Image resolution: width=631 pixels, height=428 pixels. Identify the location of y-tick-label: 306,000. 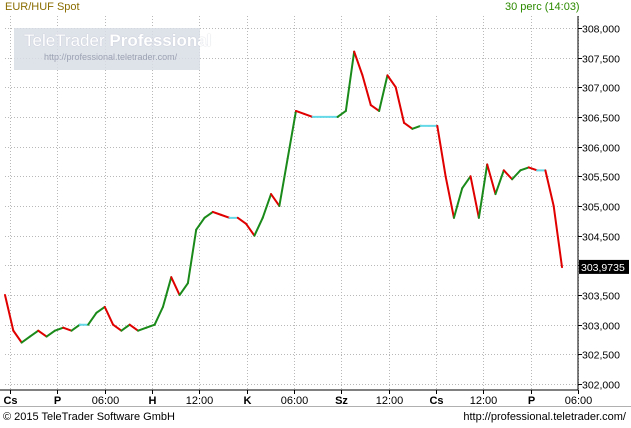
(601, 149).